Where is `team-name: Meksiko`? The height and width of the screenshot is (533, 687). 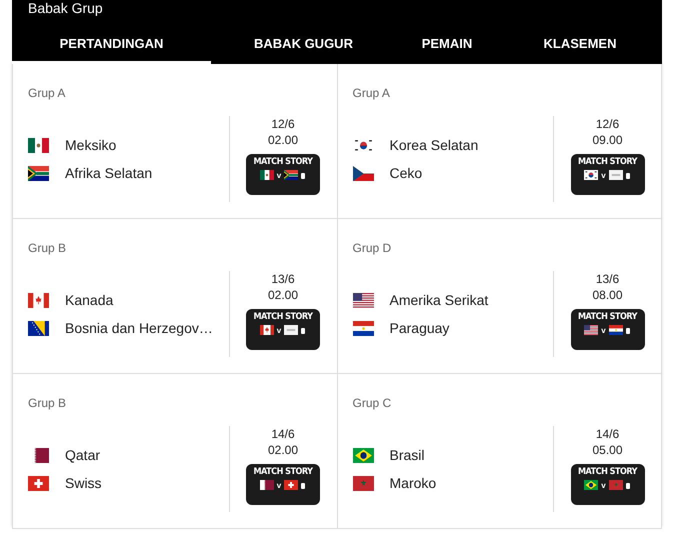
team-name: Meksiko is located at coordinates (90, 145).